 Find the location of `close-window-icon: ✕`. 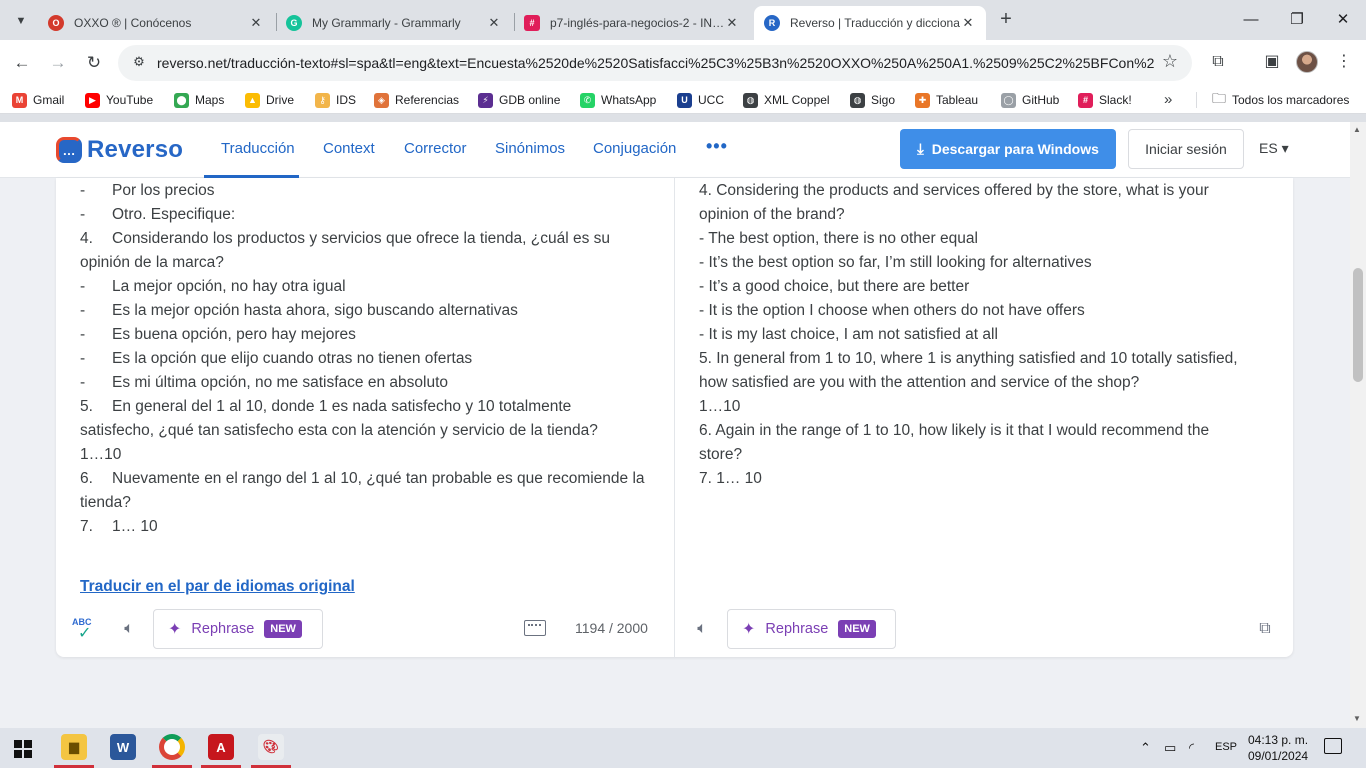

close-window-icon: ✕ is located at coordinates (1343, 20).